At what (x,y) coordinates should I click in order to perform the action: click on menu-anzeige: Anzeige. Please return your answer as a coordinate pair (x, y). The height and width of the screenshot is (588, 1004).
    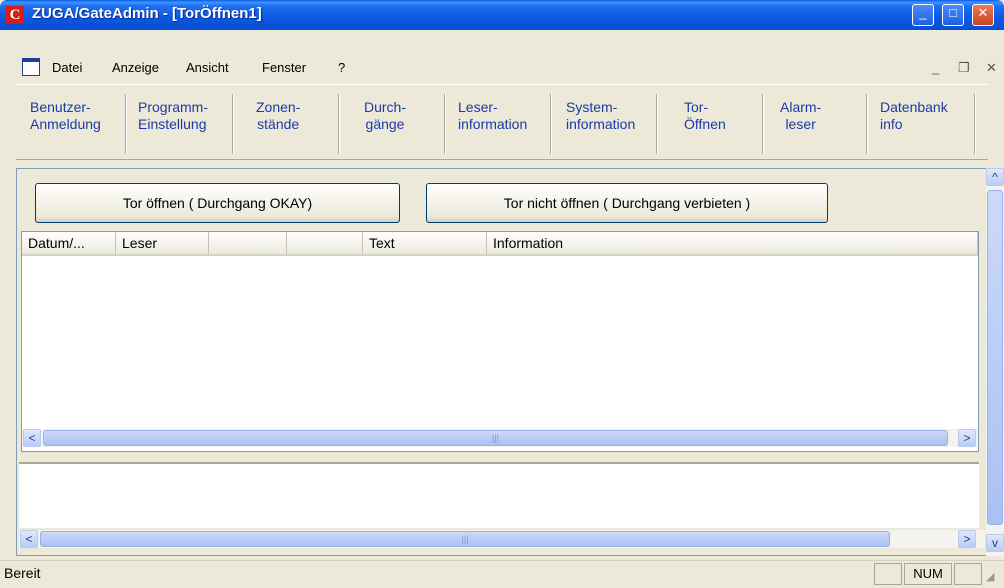
    Looking at the image, I should click on (135, 67).